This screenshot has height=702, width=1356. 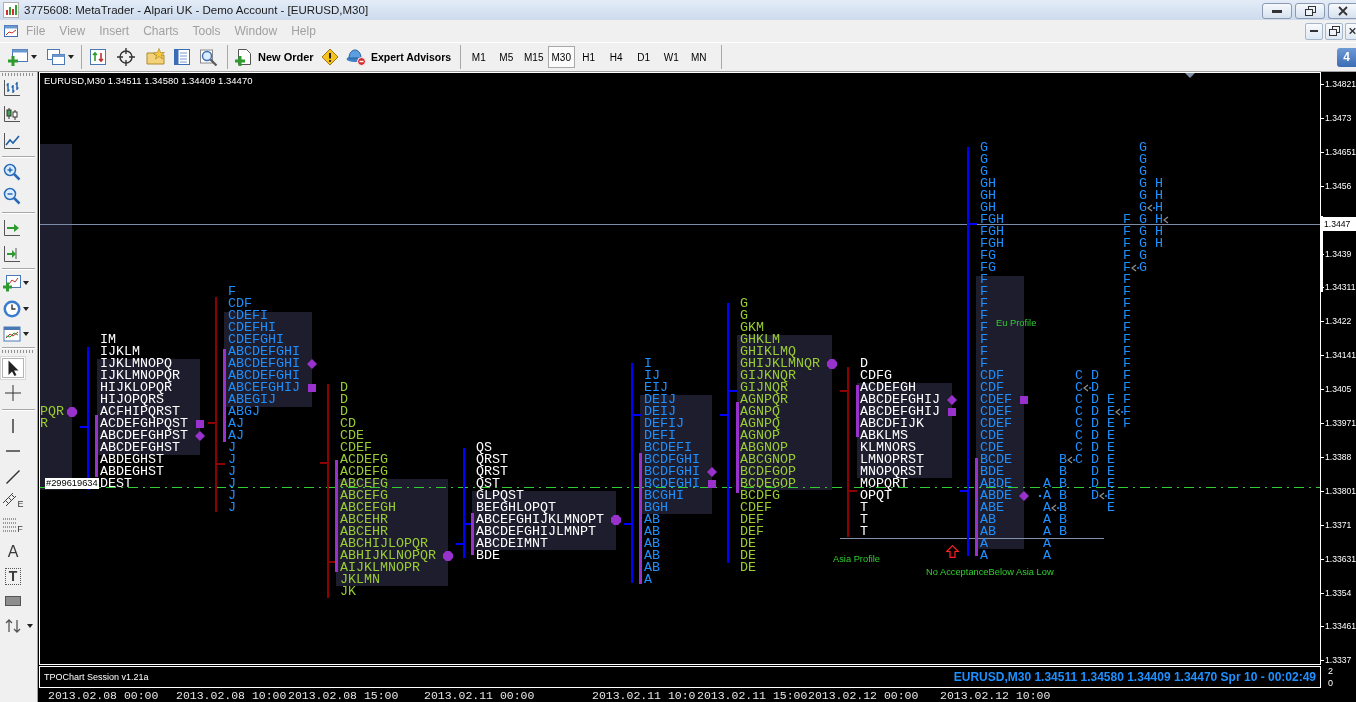 I want to click on price-label: 1.3439, so click(x=1338, y=254).